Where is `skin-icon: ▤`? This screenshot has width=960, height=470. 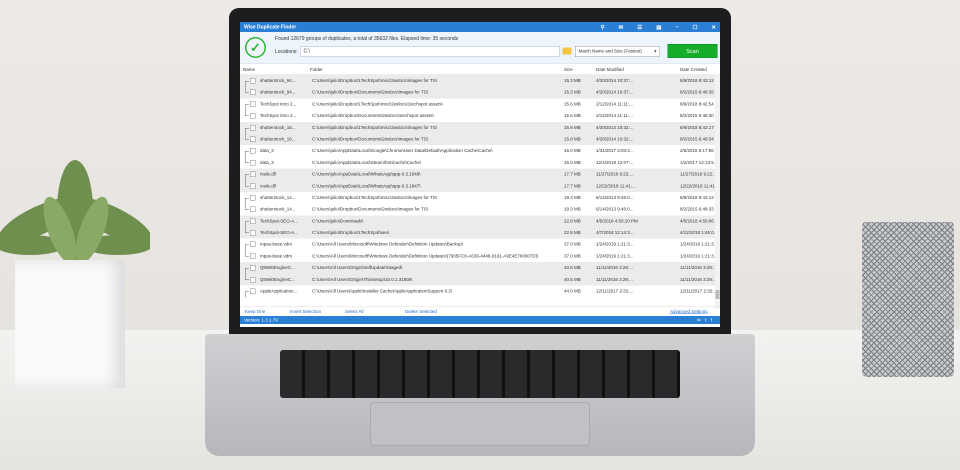 skin-icon: ▤ is located at coordinates (658, 27).